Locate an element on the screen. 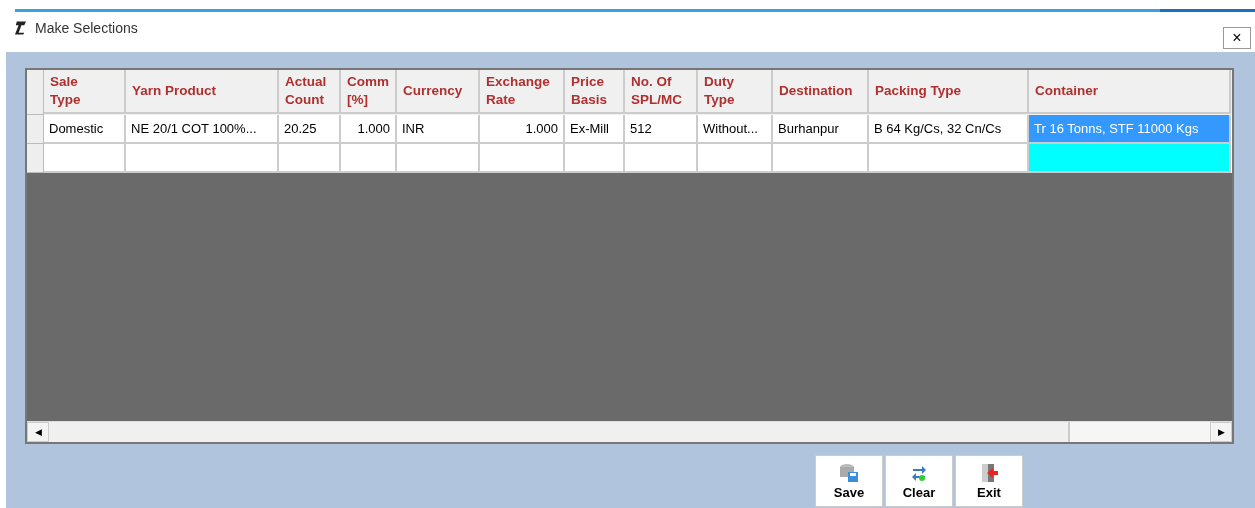 This screenshot has width=1255, height=508. database-save-icon is located at coordinates (849, 472).